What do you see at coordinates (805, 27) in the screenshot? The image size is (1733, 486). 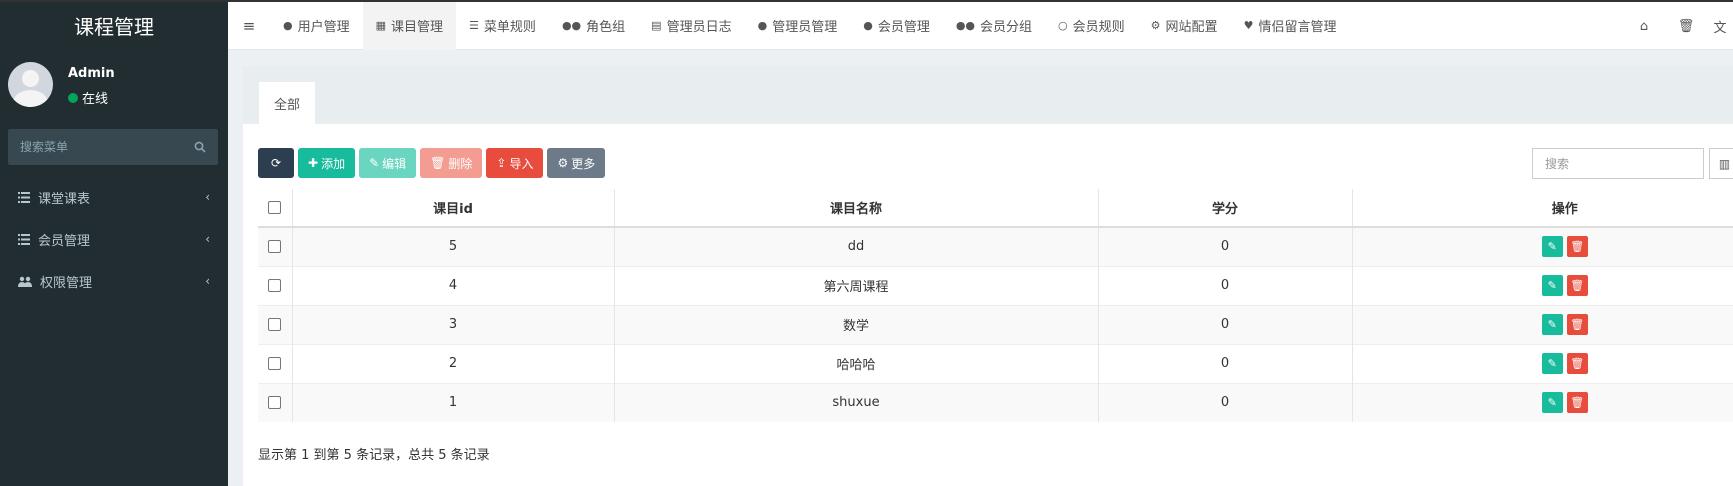 I see `tab-label: 管理员管理` at bounding box center [805, 27].